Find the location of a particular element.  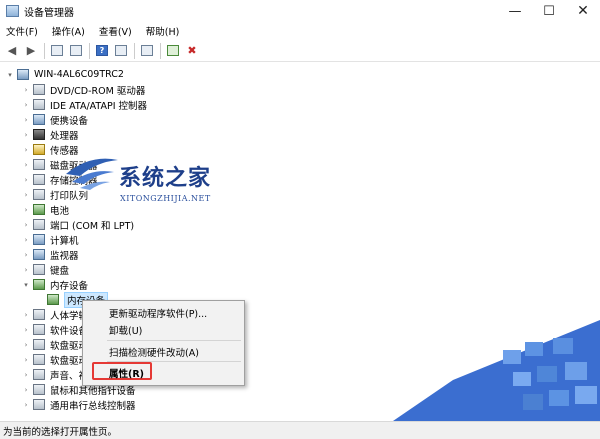

watermark-title: 系统之家 is located at coordinates (165, 178).